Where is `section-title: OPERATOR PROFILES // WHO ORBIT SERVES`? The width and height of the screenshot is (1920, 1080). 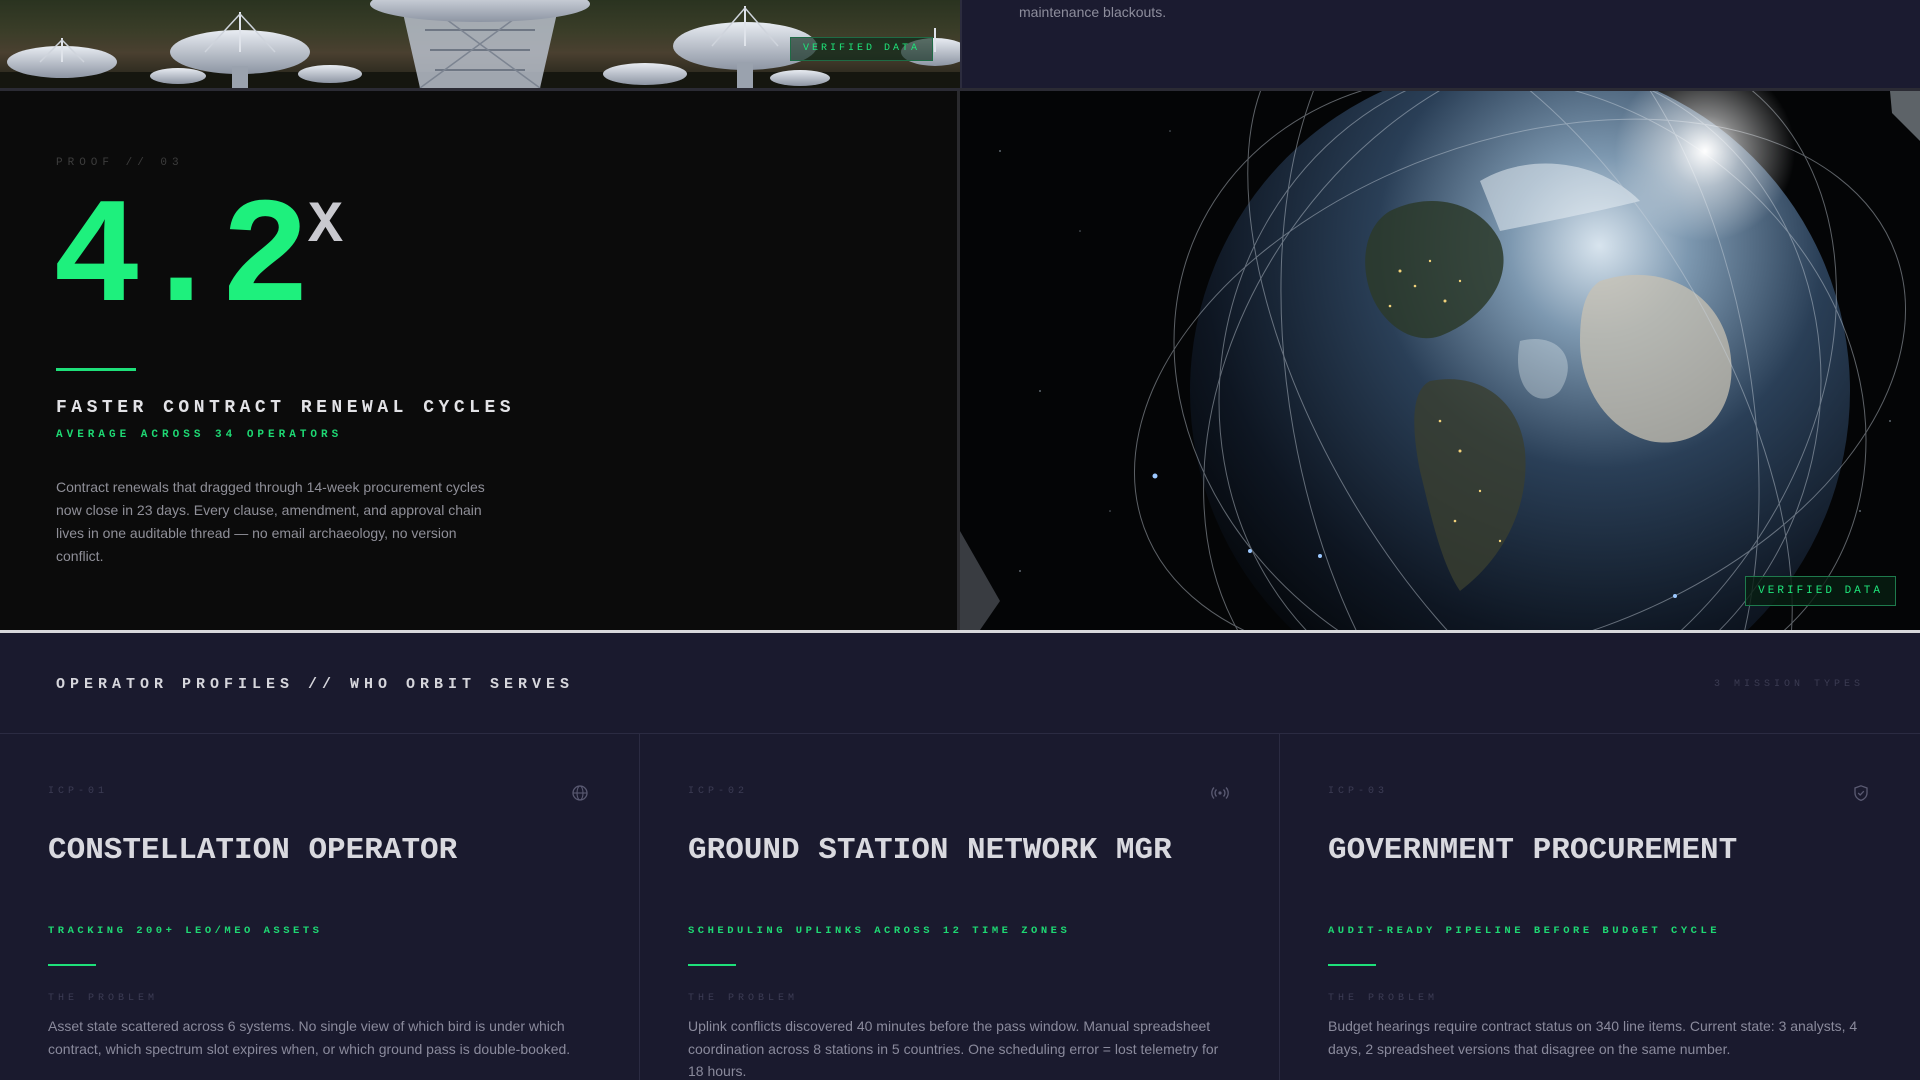
section-title: OPERATOR PROFILES // WHO ORBIT SERVES is located at coordinates (315, 684).